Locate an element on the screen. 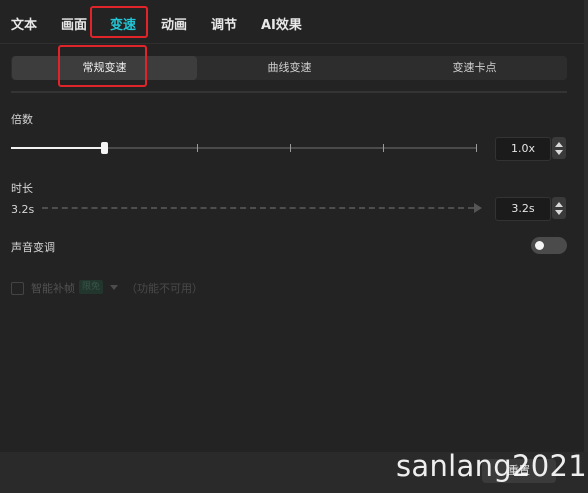  duration-value-input: 3.2s is located at coordinates (523, 209).